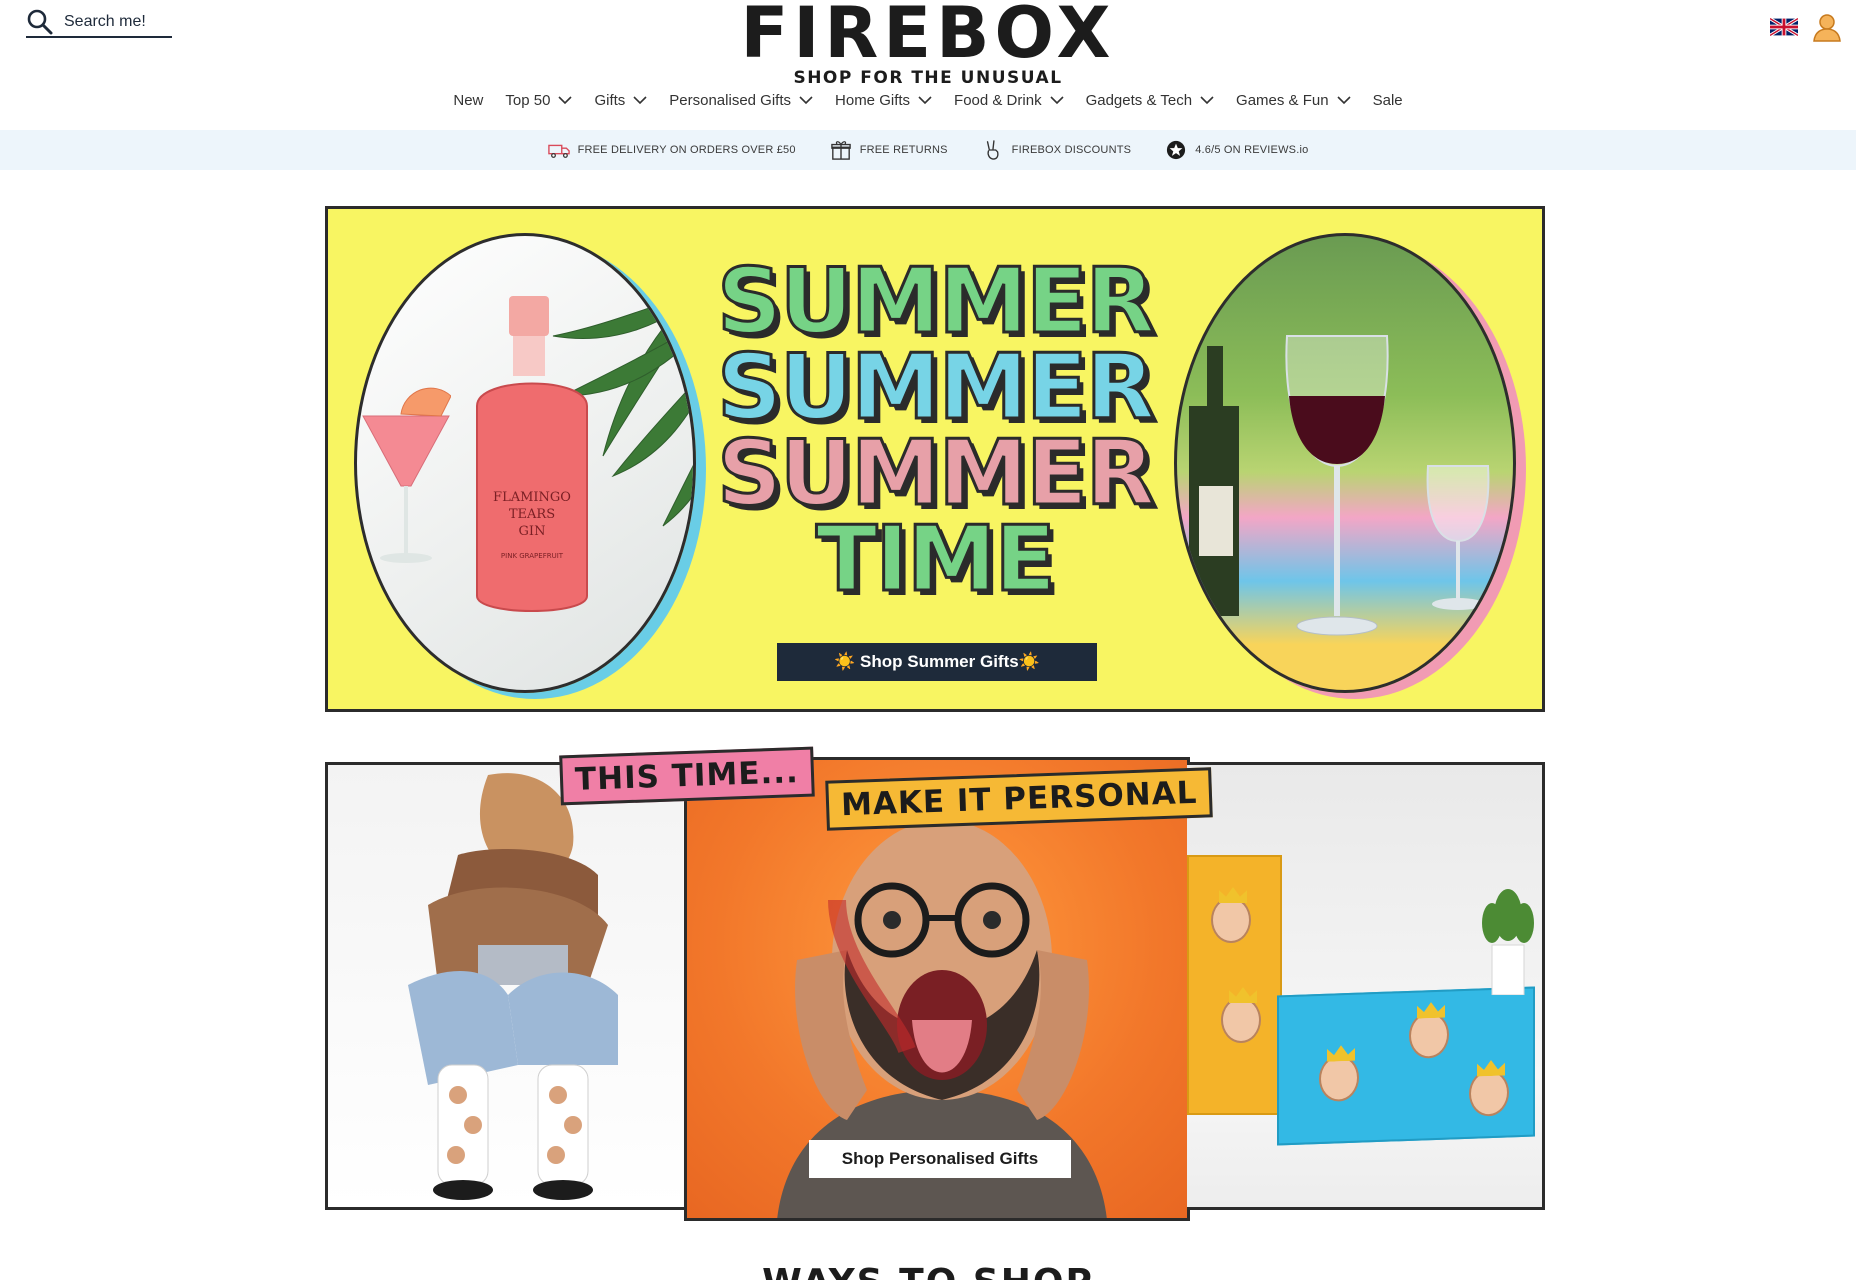  What do you see at coordinates (1508, 942) in the screenshot?
I see `potted-plant-image` at bounding box center [1508, 942].